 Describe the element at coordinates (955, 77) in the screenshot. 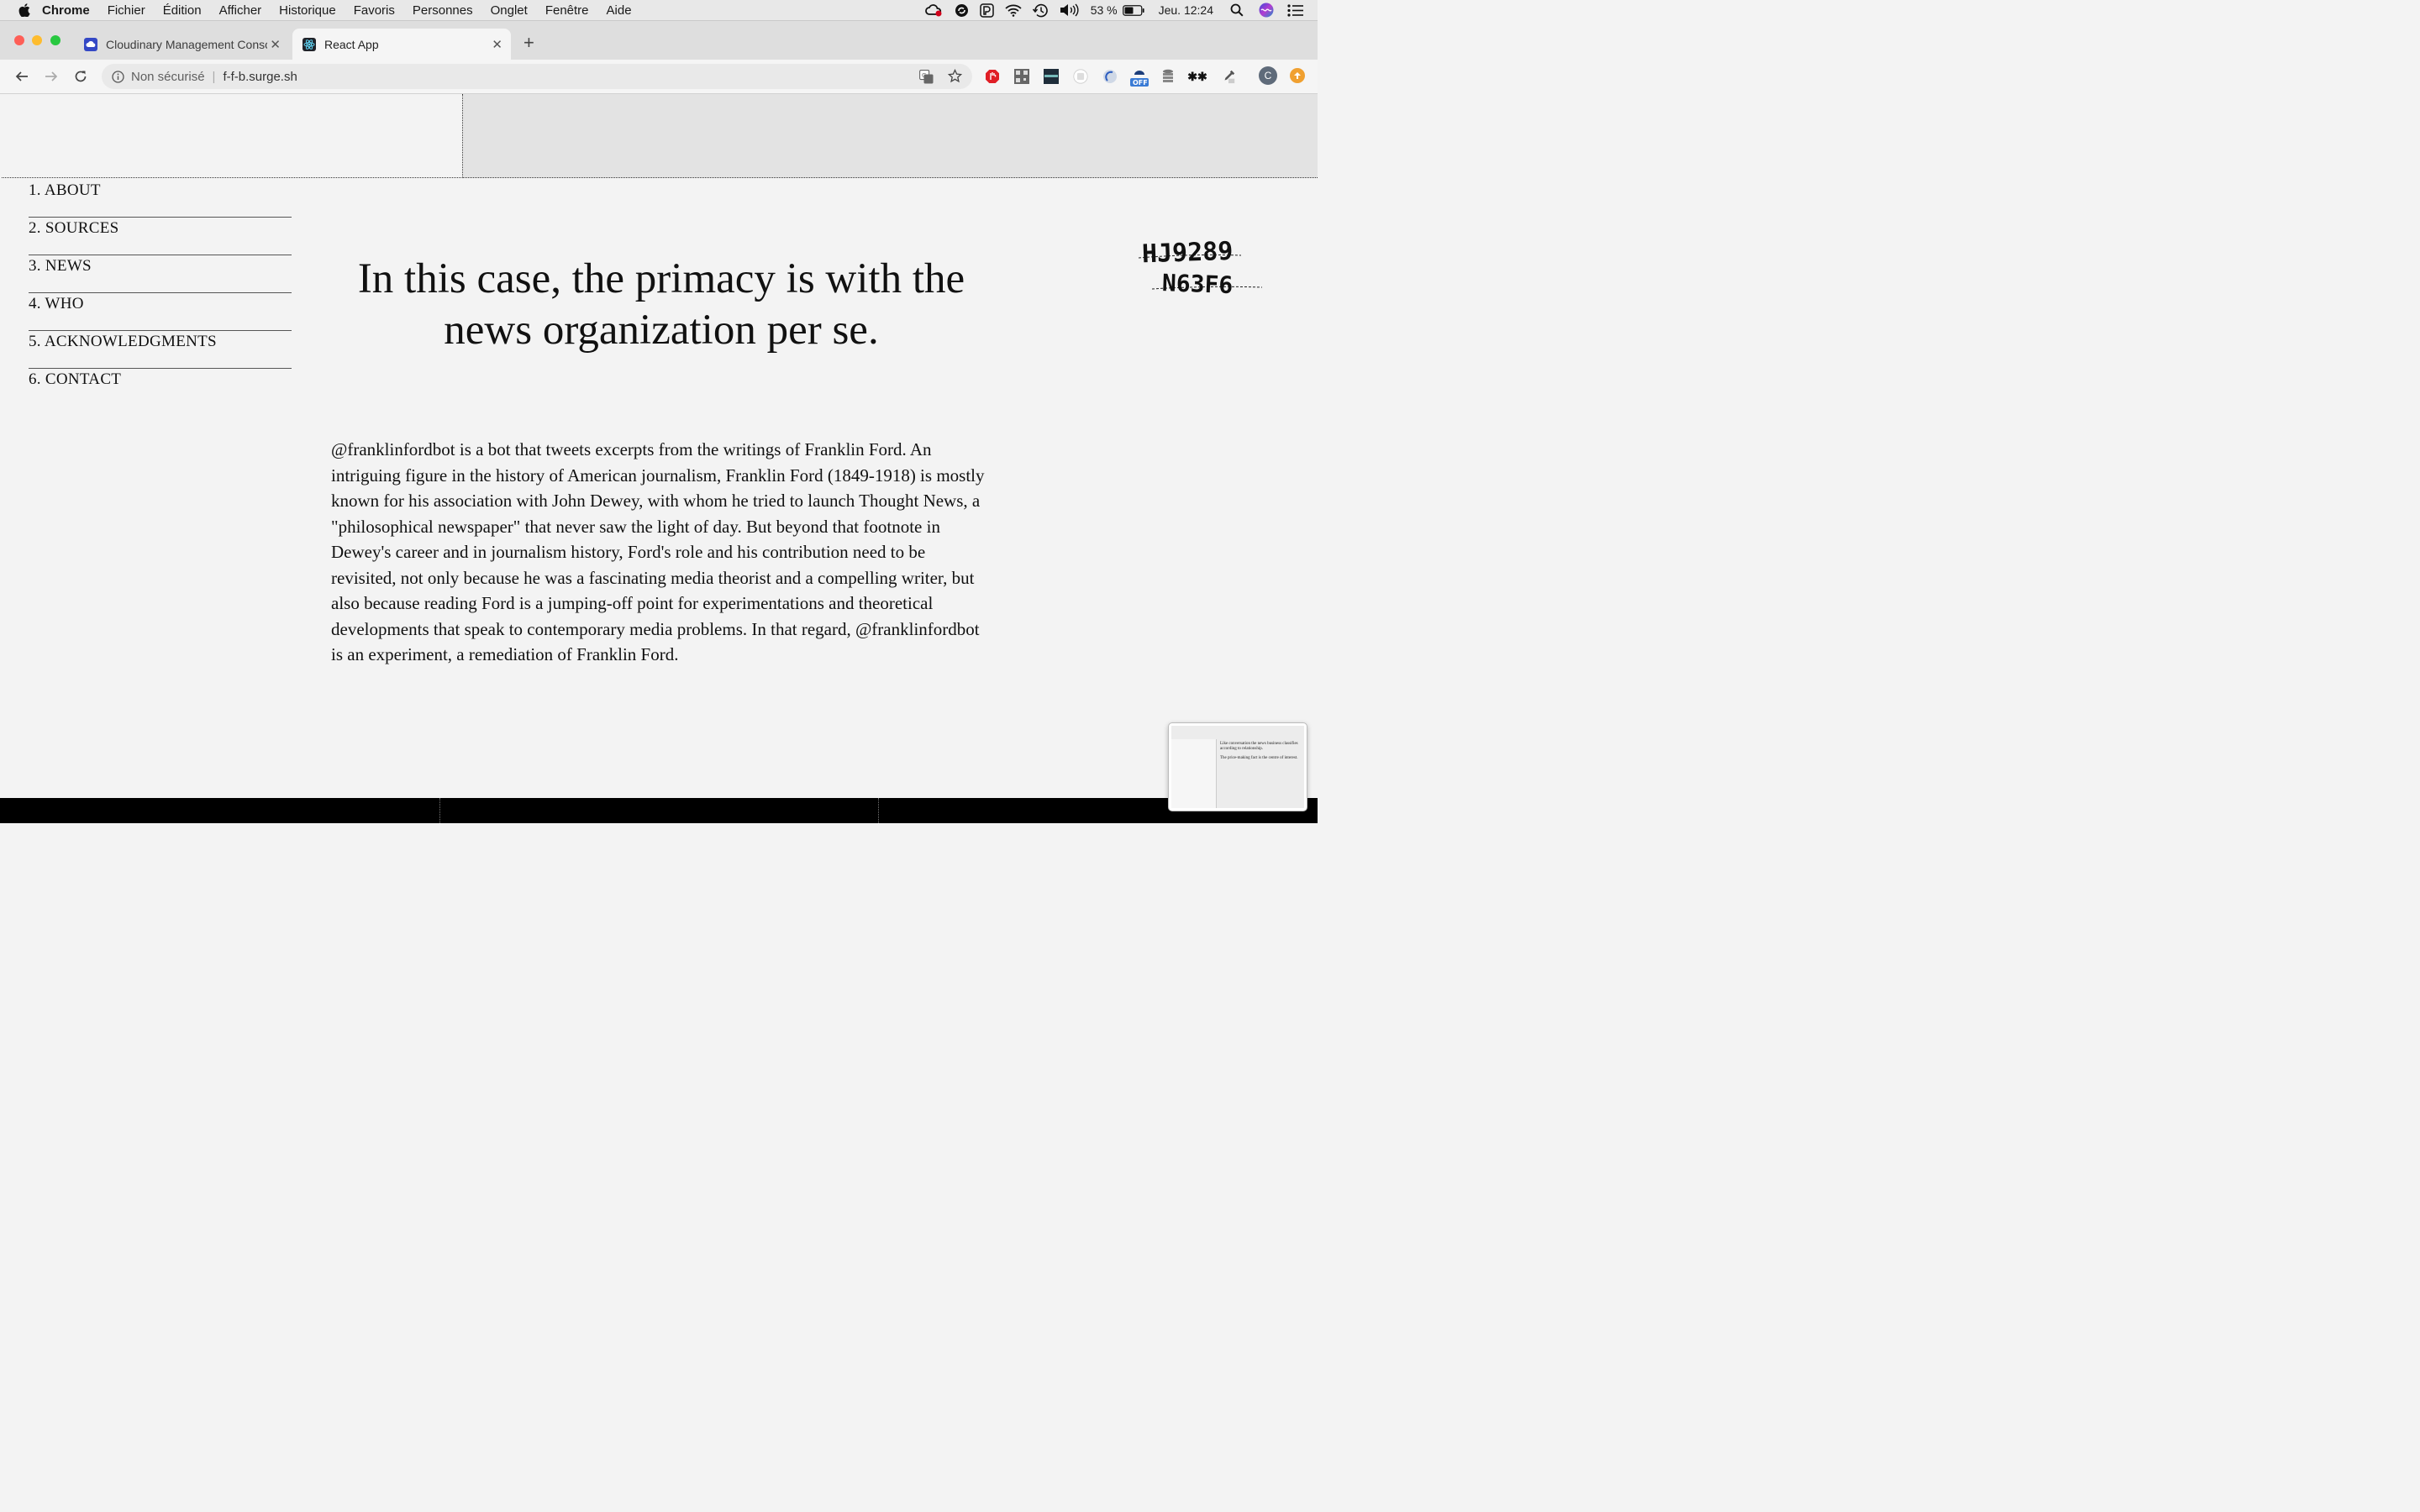

I see `bookmark-star-icon` at that location.